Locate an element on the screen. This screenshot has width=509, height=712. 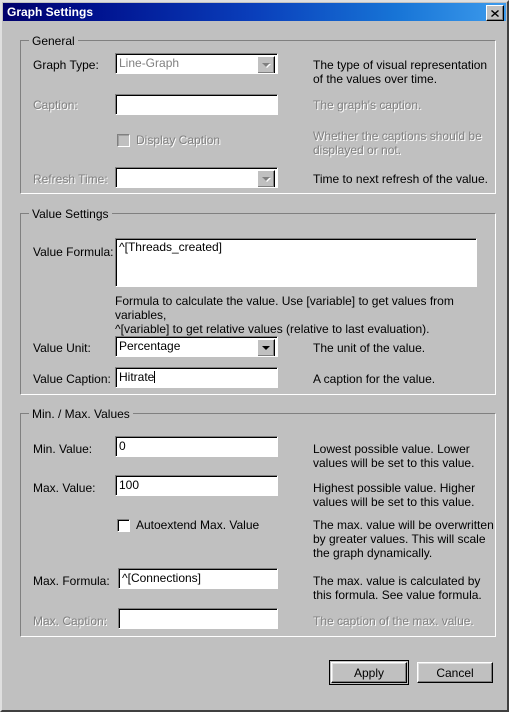
graph-type-combo: Line-Graph is located at coordinates (196, 63).